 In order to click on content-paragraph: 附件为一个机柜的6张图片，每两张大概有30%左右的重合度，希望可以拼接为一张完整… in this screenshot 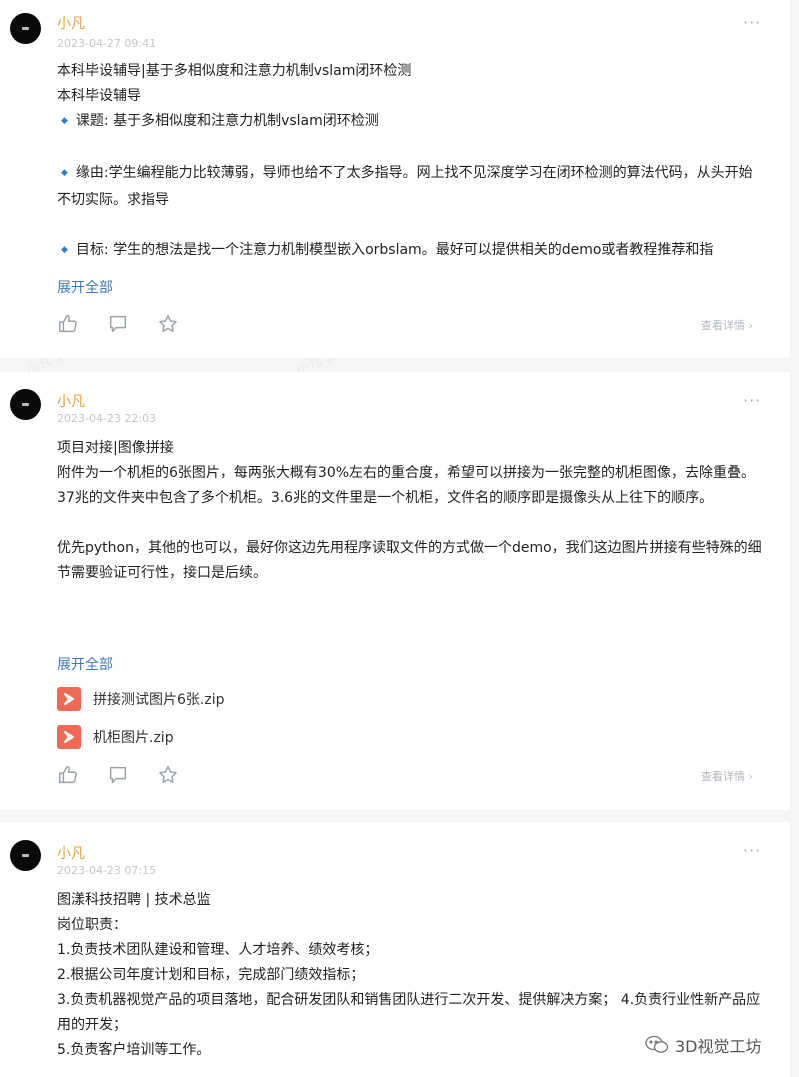, I will do `click(406, 485)`.